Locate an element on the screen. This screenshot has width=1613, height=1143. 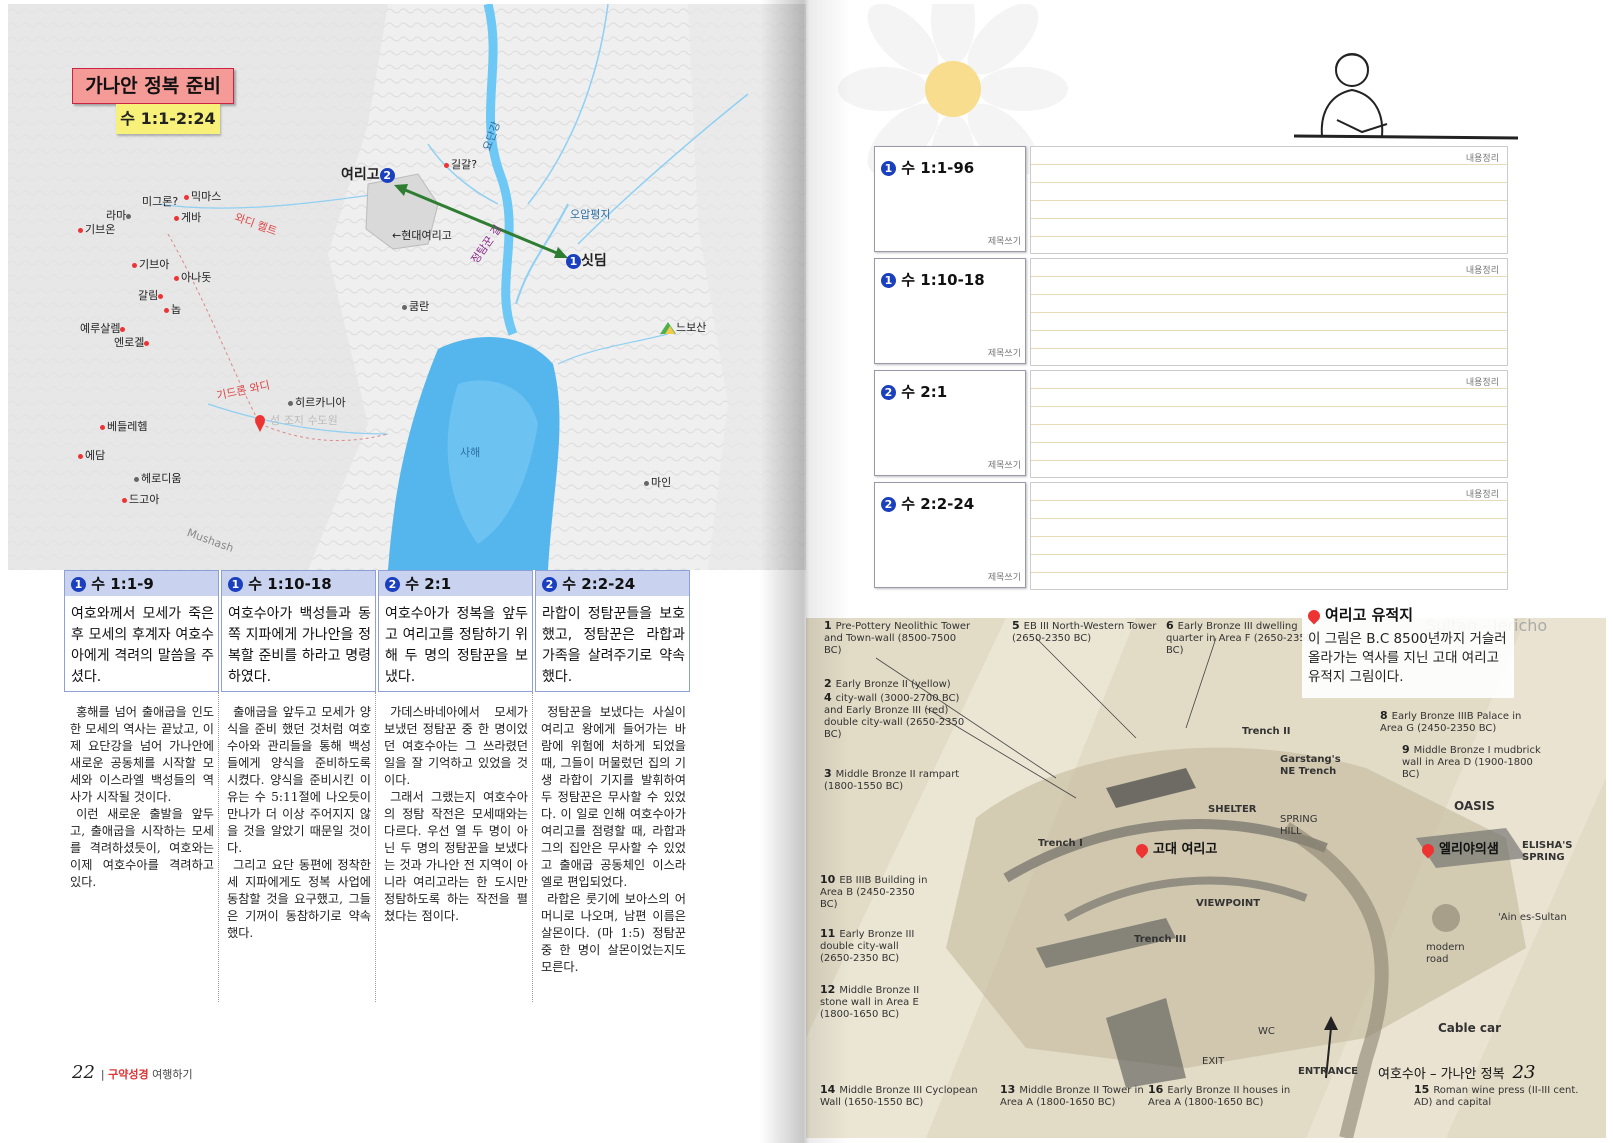
label-dead-sea: 사해 is located at coordinates (470, 452).